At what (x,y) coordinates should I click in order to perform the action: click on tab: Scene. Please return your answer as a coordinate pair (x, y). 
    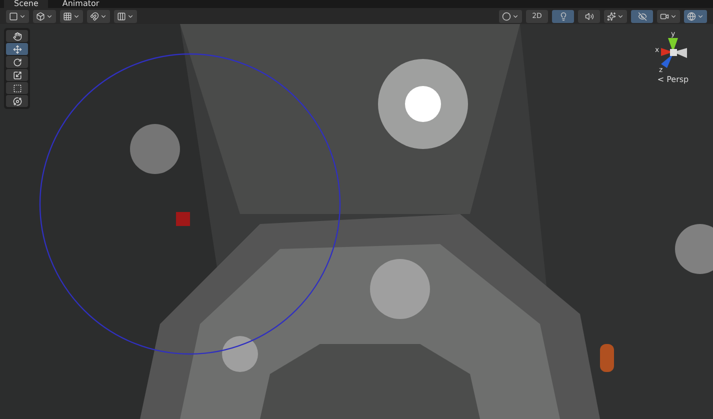
    Looking at the image, I should click on (26, 4).